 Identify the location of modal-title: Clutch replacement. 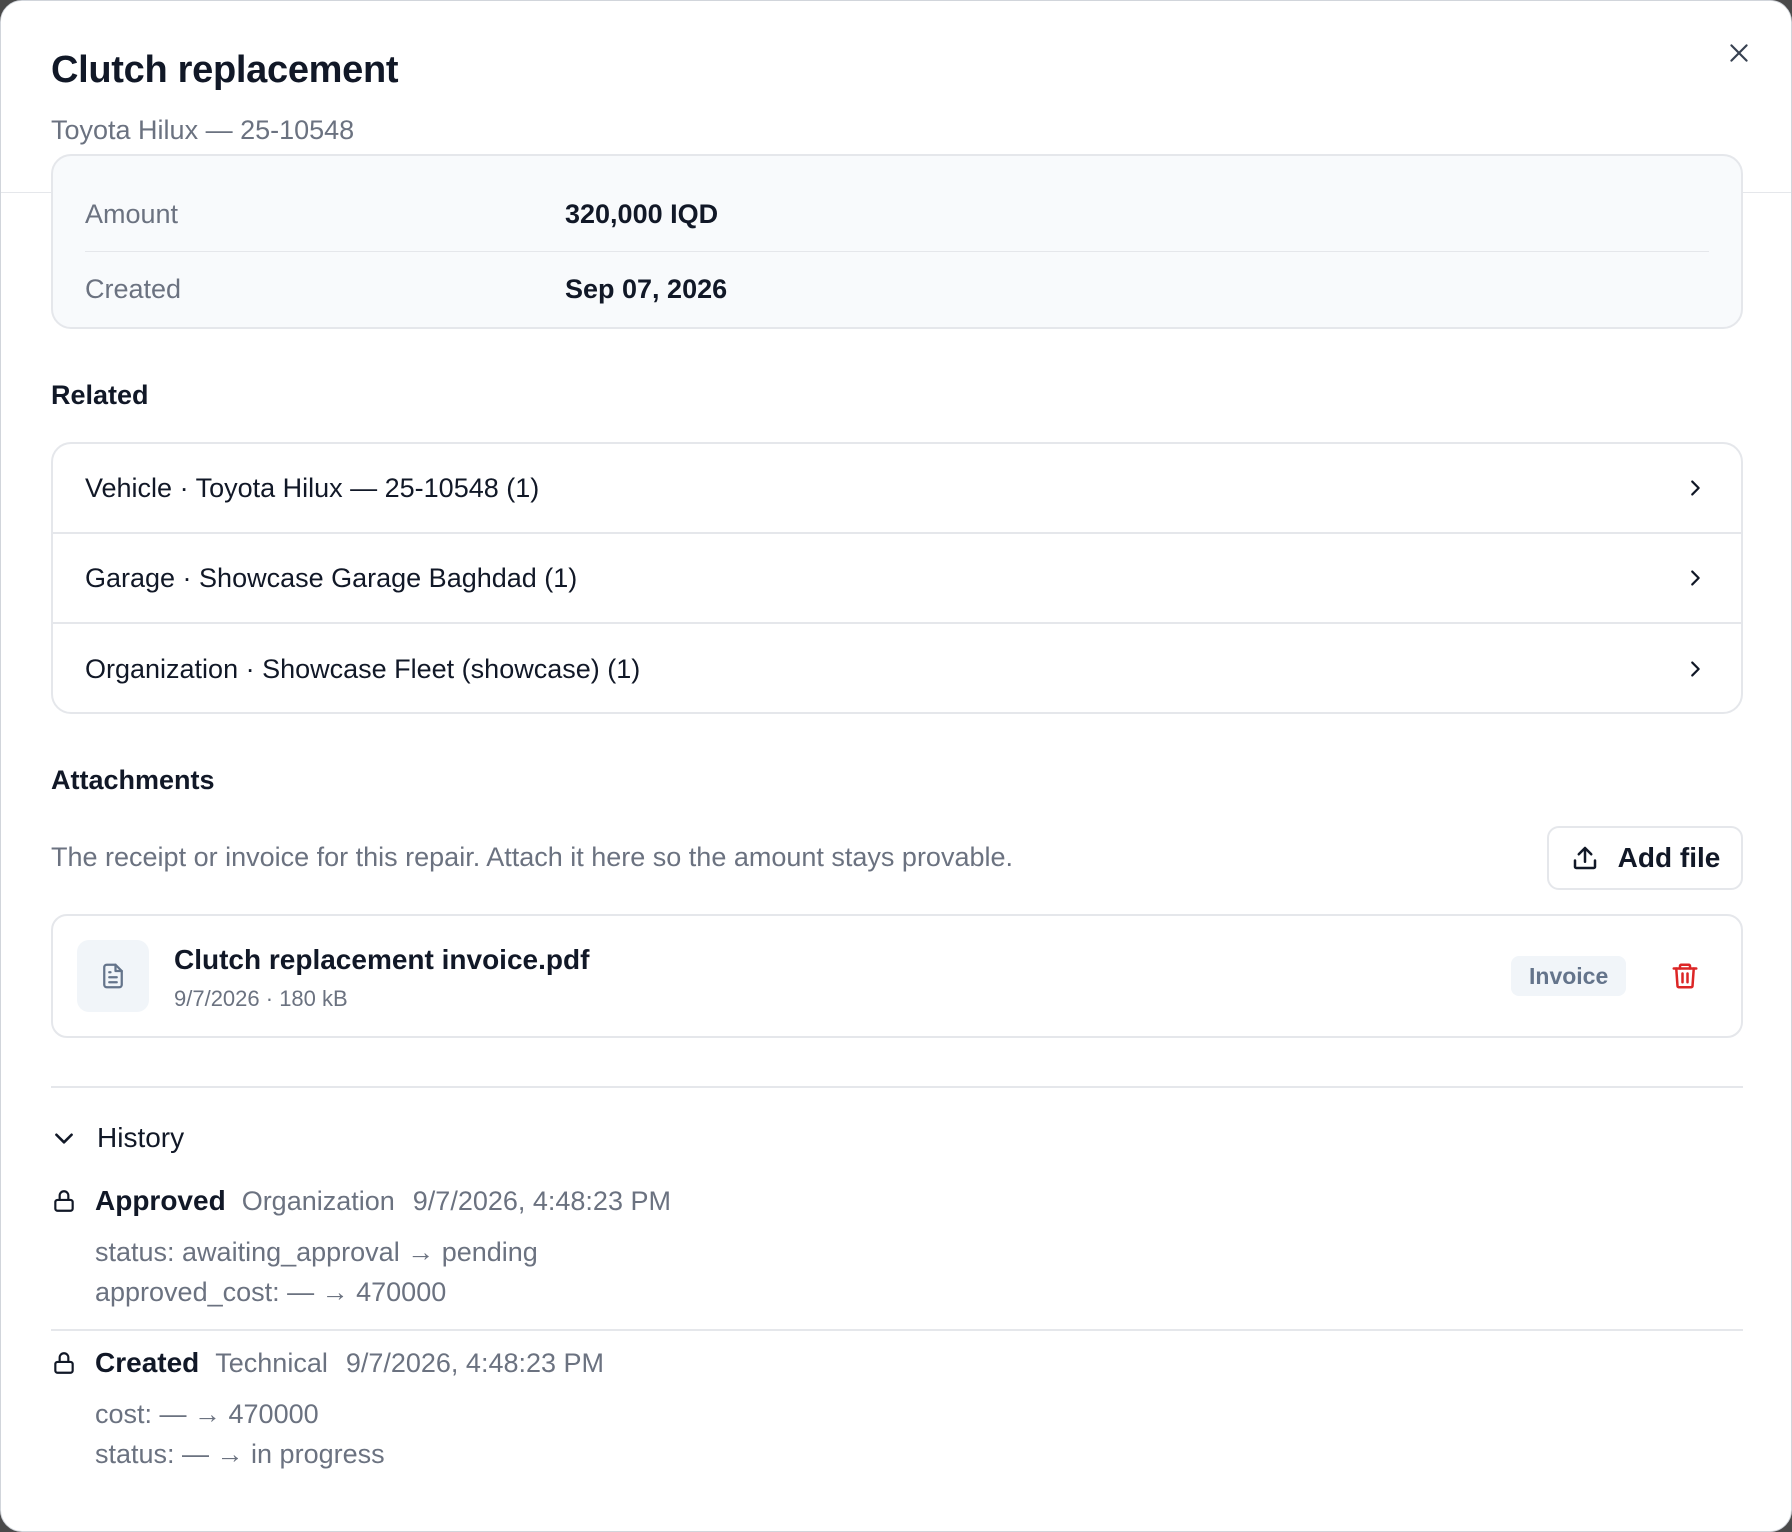
(225, 70).